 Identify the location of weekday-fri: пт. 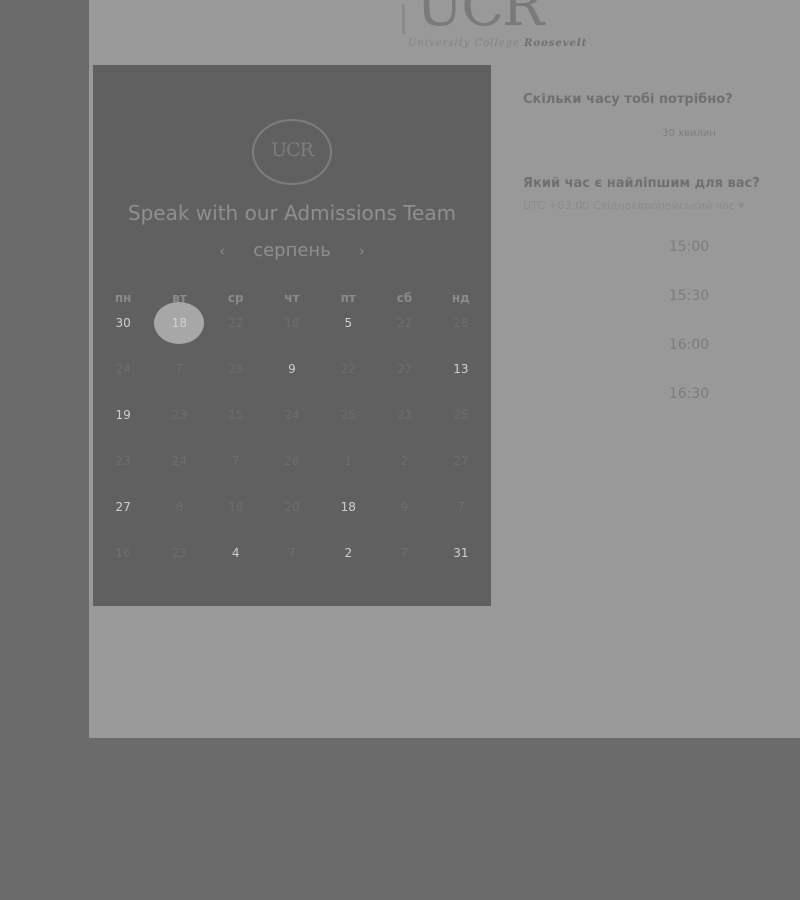
(348, 298).